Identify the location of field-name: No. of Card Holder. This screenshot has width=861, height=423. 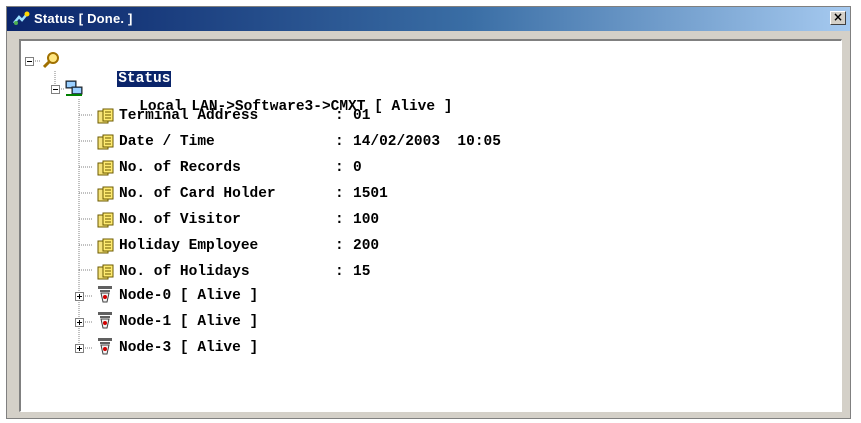
(197, 194).